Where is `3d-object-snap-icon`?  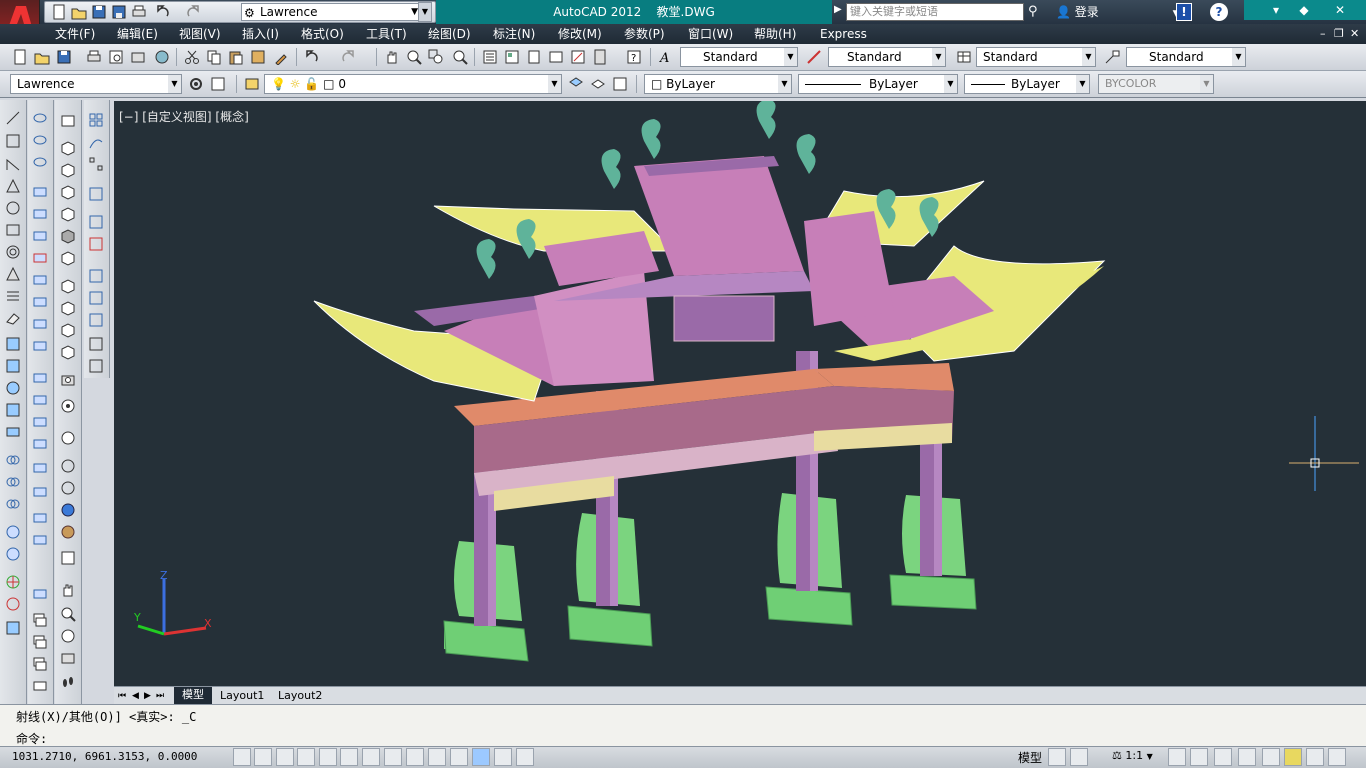 3d-object-snap-icon is located at coordinates (371, 757).